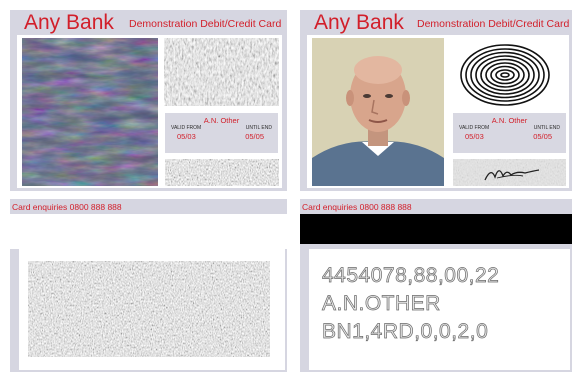  I want to click on fingerprint-icon, so click(505, 75).